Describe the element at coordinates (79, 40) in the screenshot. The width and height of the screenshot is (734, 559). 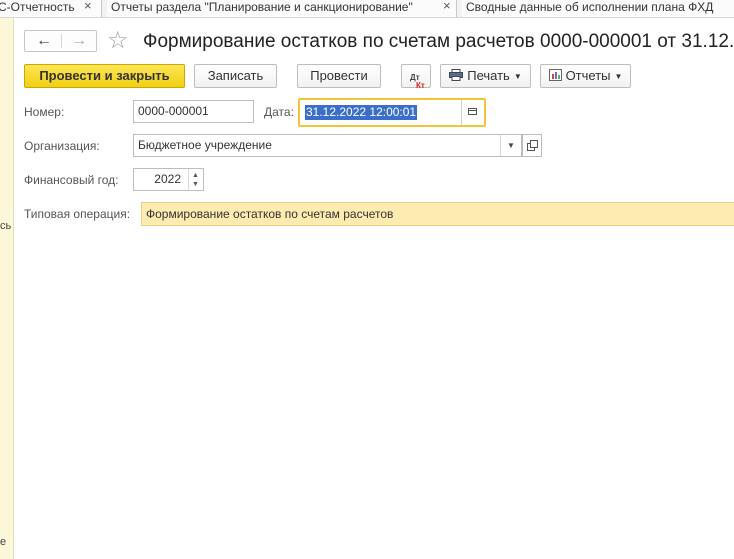
I see `forward-arrow-icon: →` at that location.